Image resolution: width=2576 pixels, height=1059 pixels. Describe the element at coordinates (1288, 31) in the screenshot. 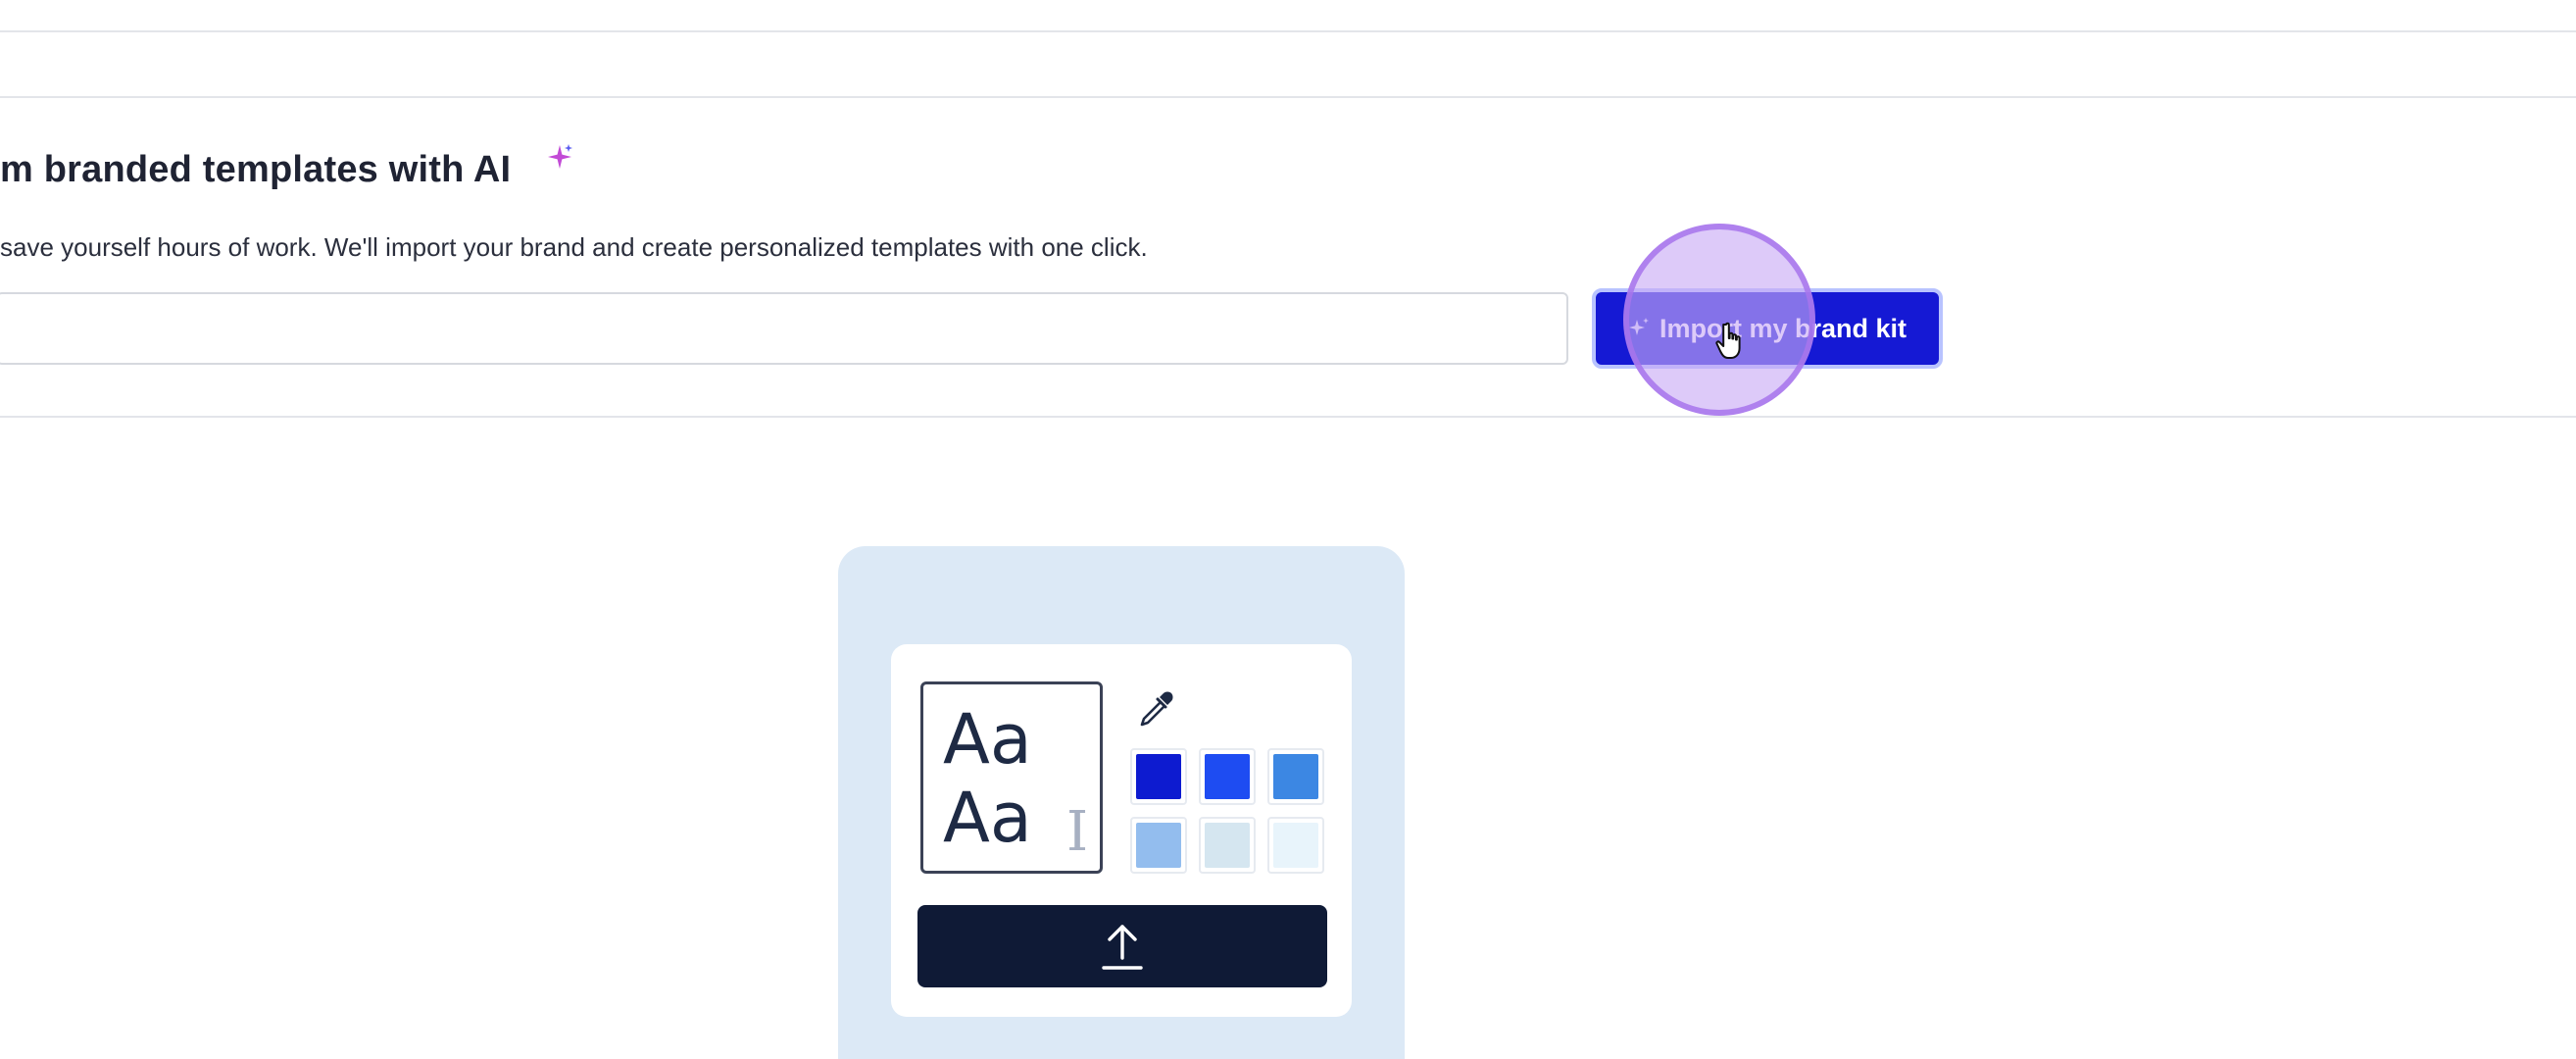

I see `divider-top` at that location.